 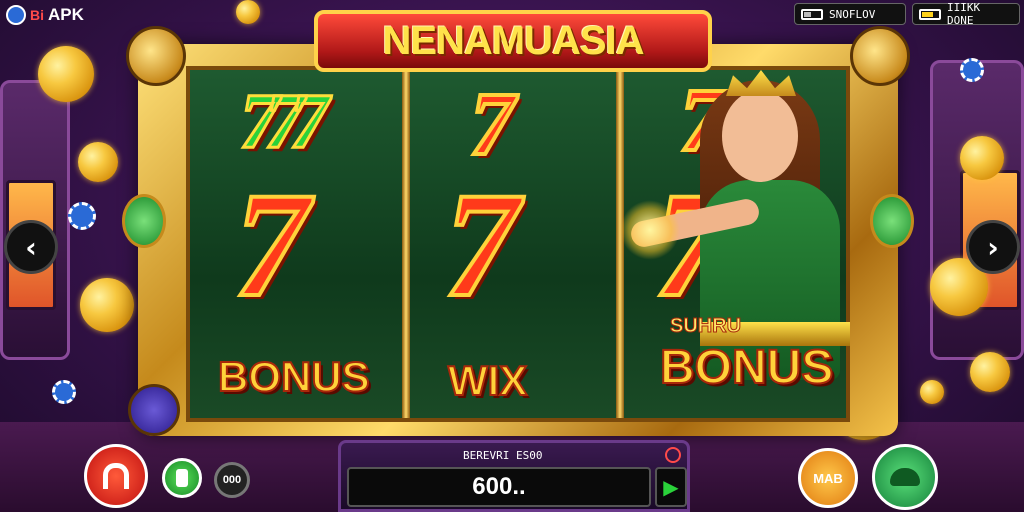 What do you see at coordinates (761, 83) in the screenshot?
I see `crown-icon` at bounding box center [761, 83].